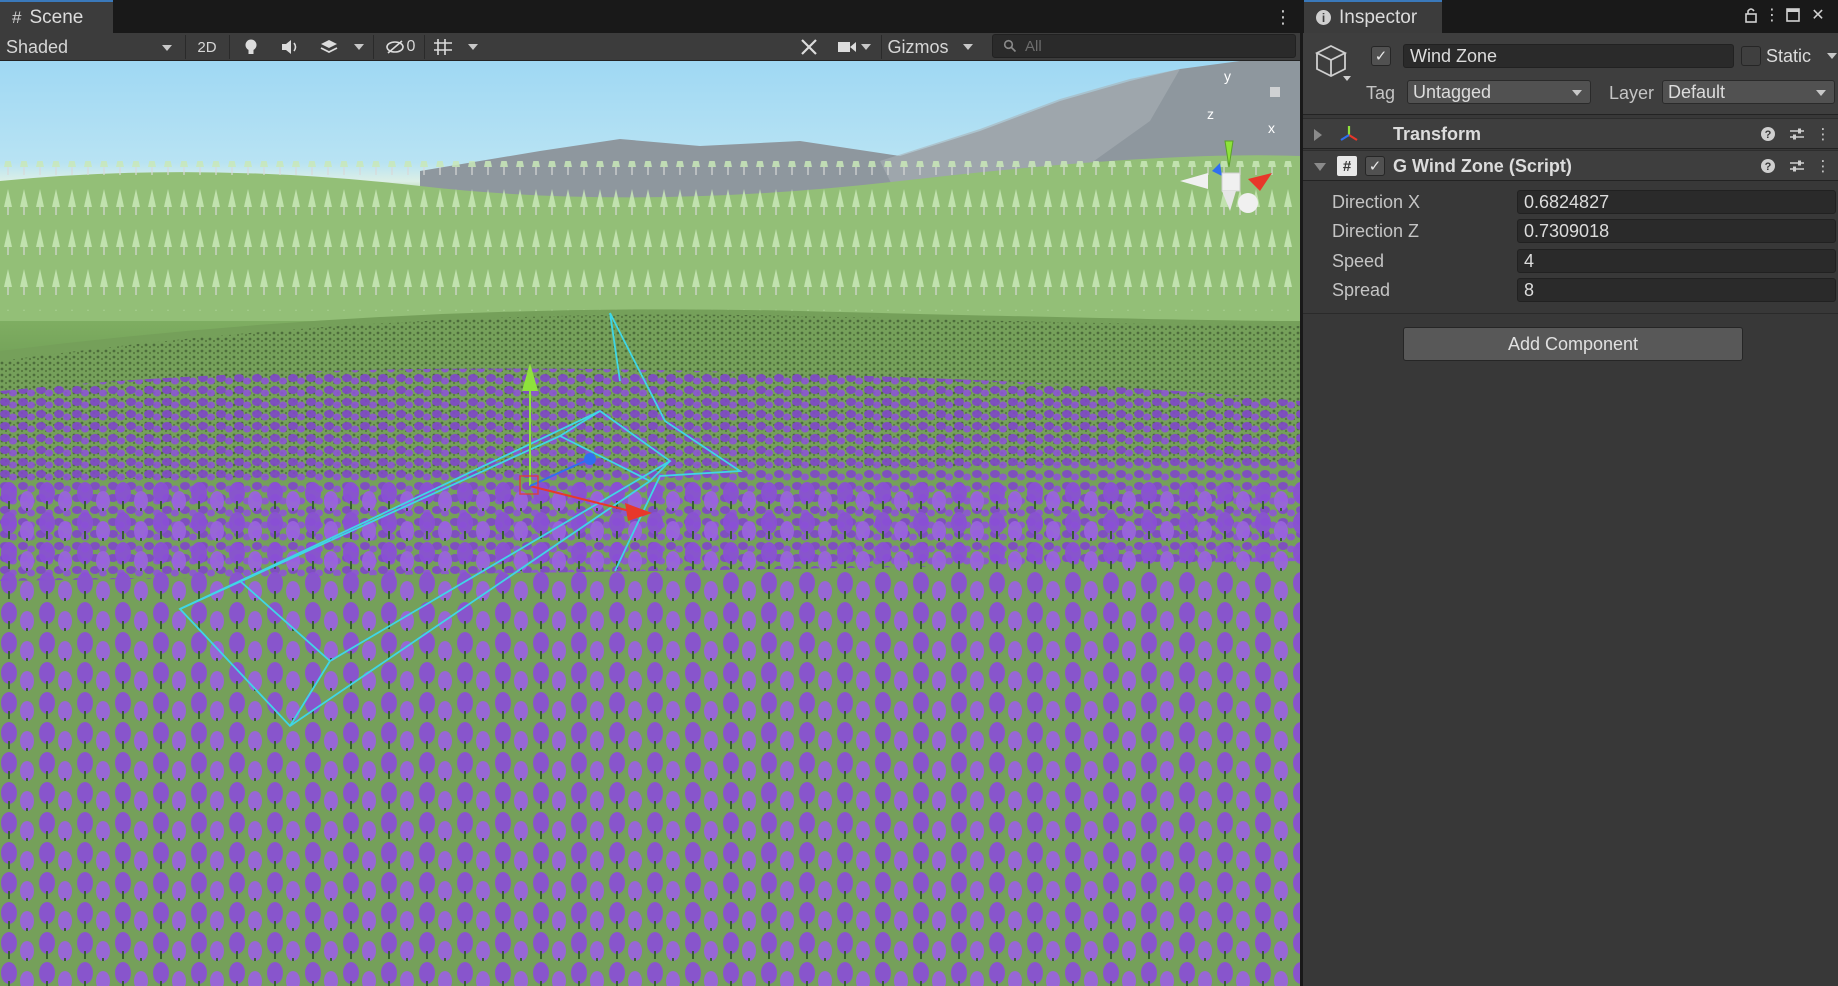 This screenshot has height=986, width=1838. Describe the element at coordinates (650, 16) in the screenshot. I see `scene-tab-bar: # Scene ⋮` at that location.